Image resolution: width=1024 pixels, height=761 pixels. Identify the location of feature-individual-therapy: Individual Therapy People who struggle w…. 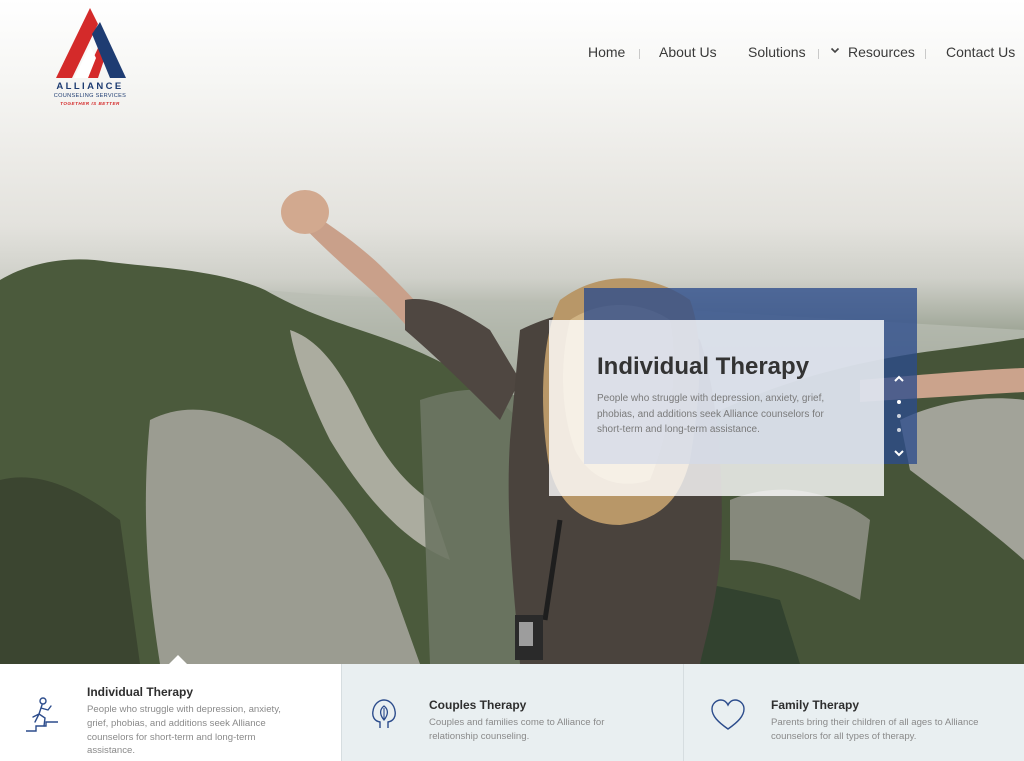
(170, 712).